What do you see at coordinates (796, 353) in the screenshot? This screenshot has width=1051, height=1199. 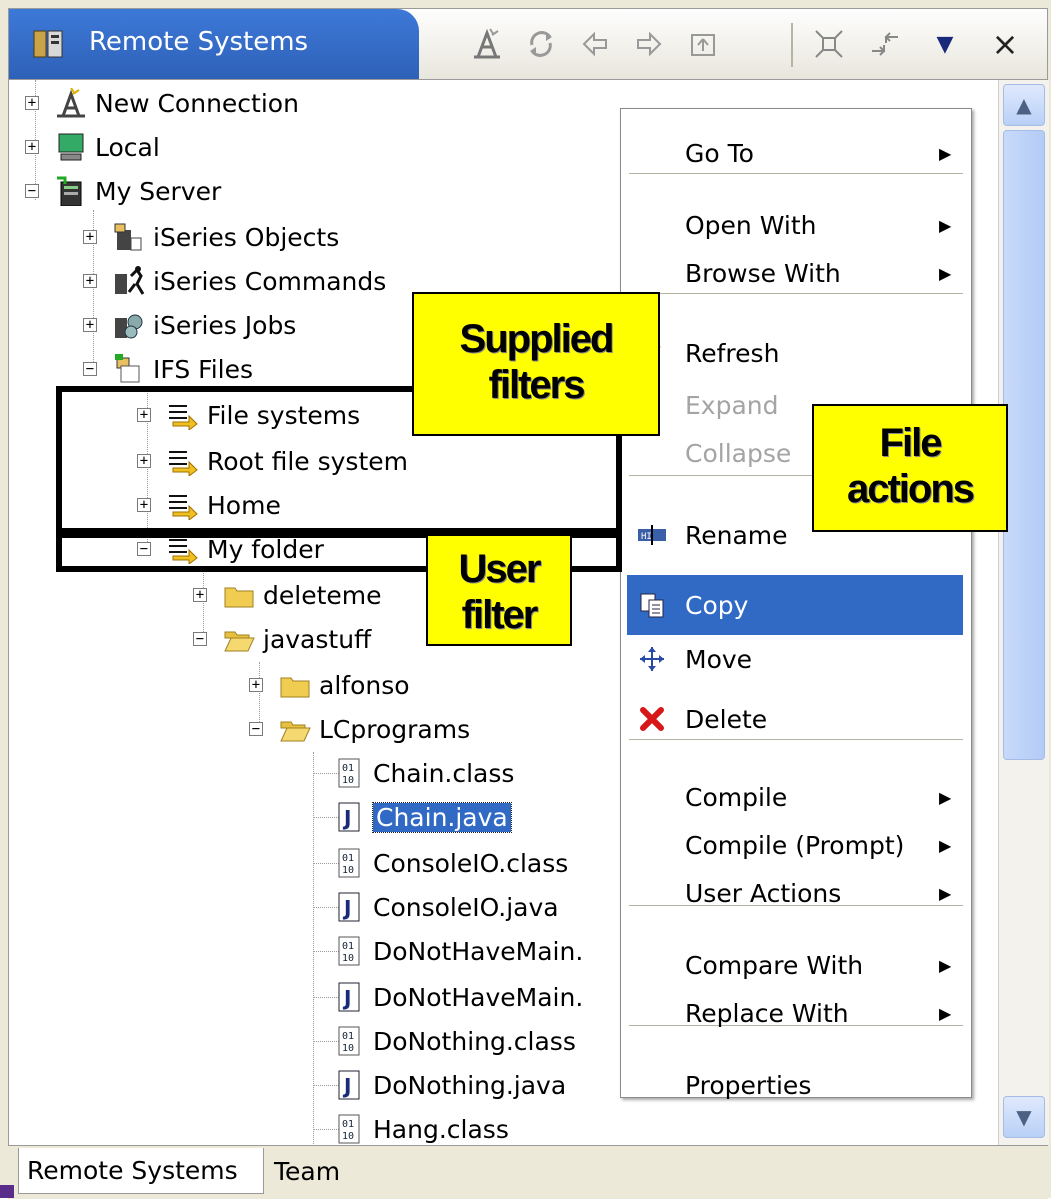 I see `menu-item-refresh: Refresh` at bounding box center [796, 353].